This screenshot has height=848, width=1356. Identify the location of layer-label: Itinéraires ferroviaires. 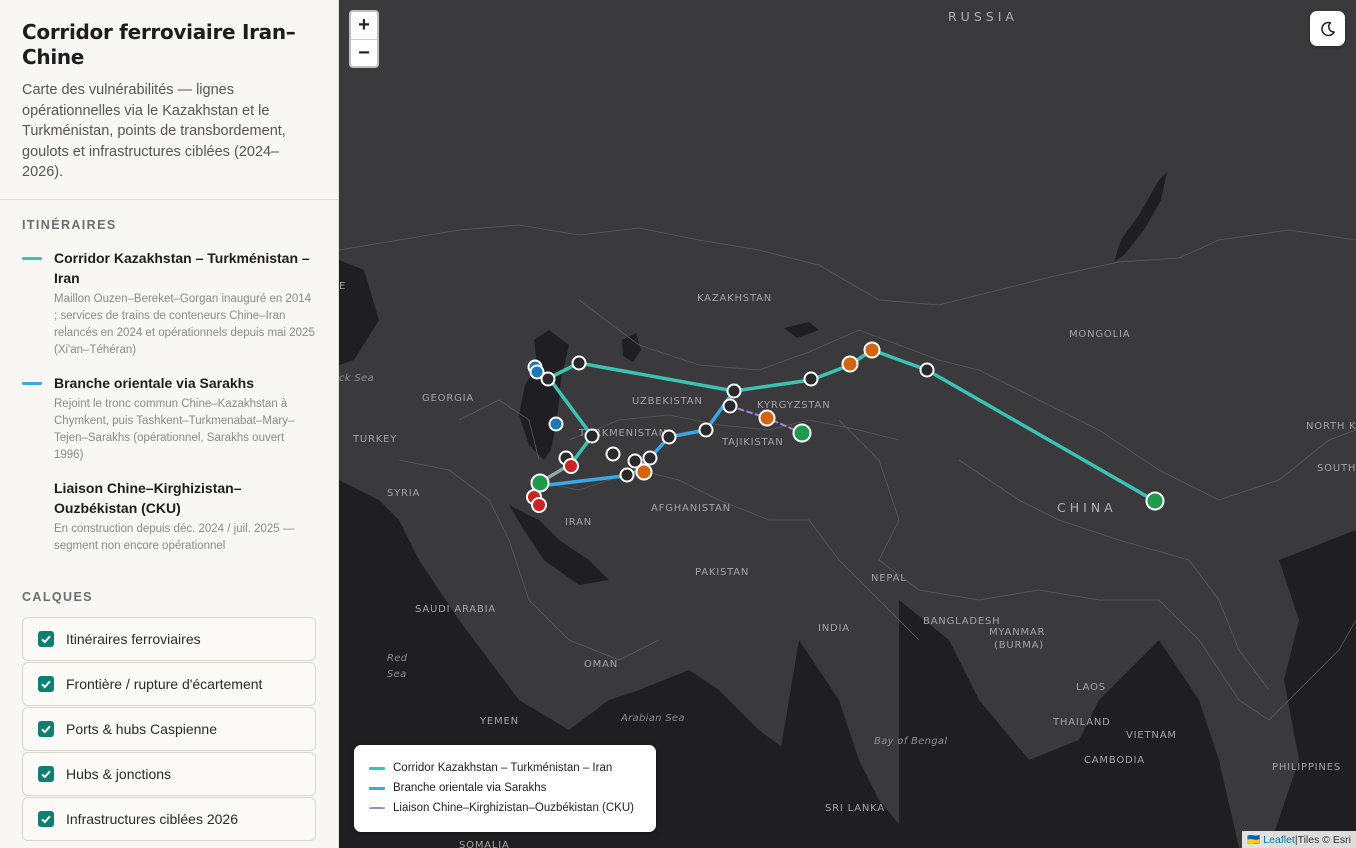
(133, 638).